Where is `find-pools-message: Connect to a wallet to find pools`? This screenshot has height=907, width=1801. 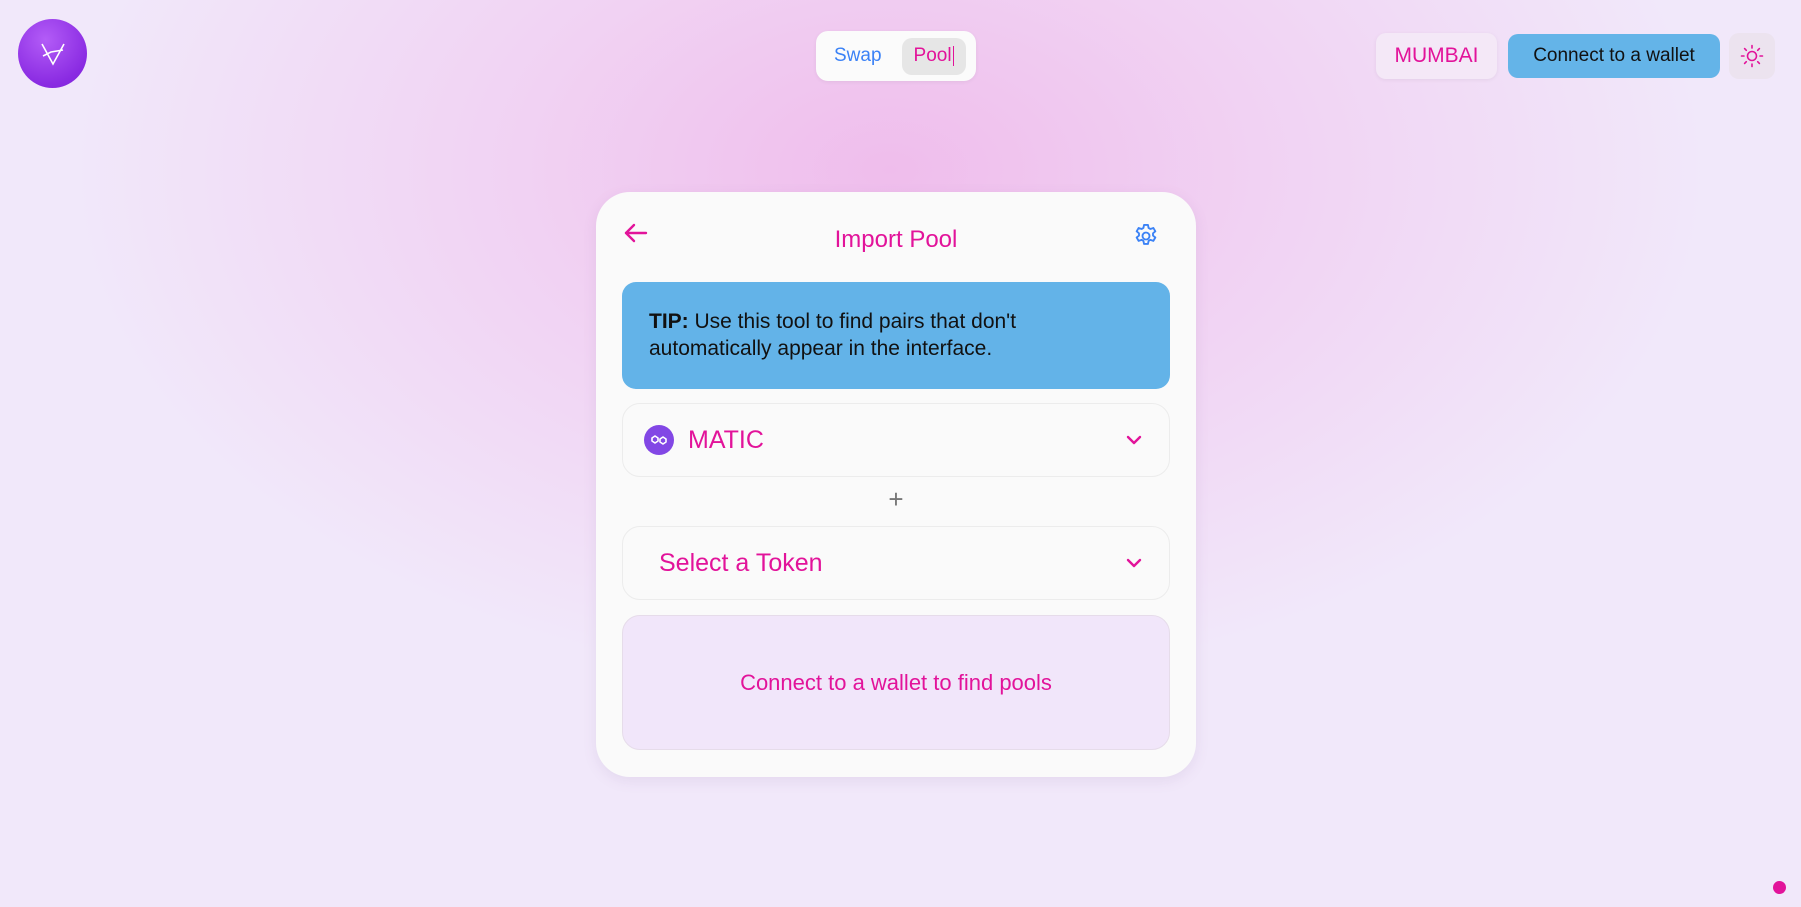
find-pools-message: Connect to a wallet to find pools is located at coordinates (896, 682).